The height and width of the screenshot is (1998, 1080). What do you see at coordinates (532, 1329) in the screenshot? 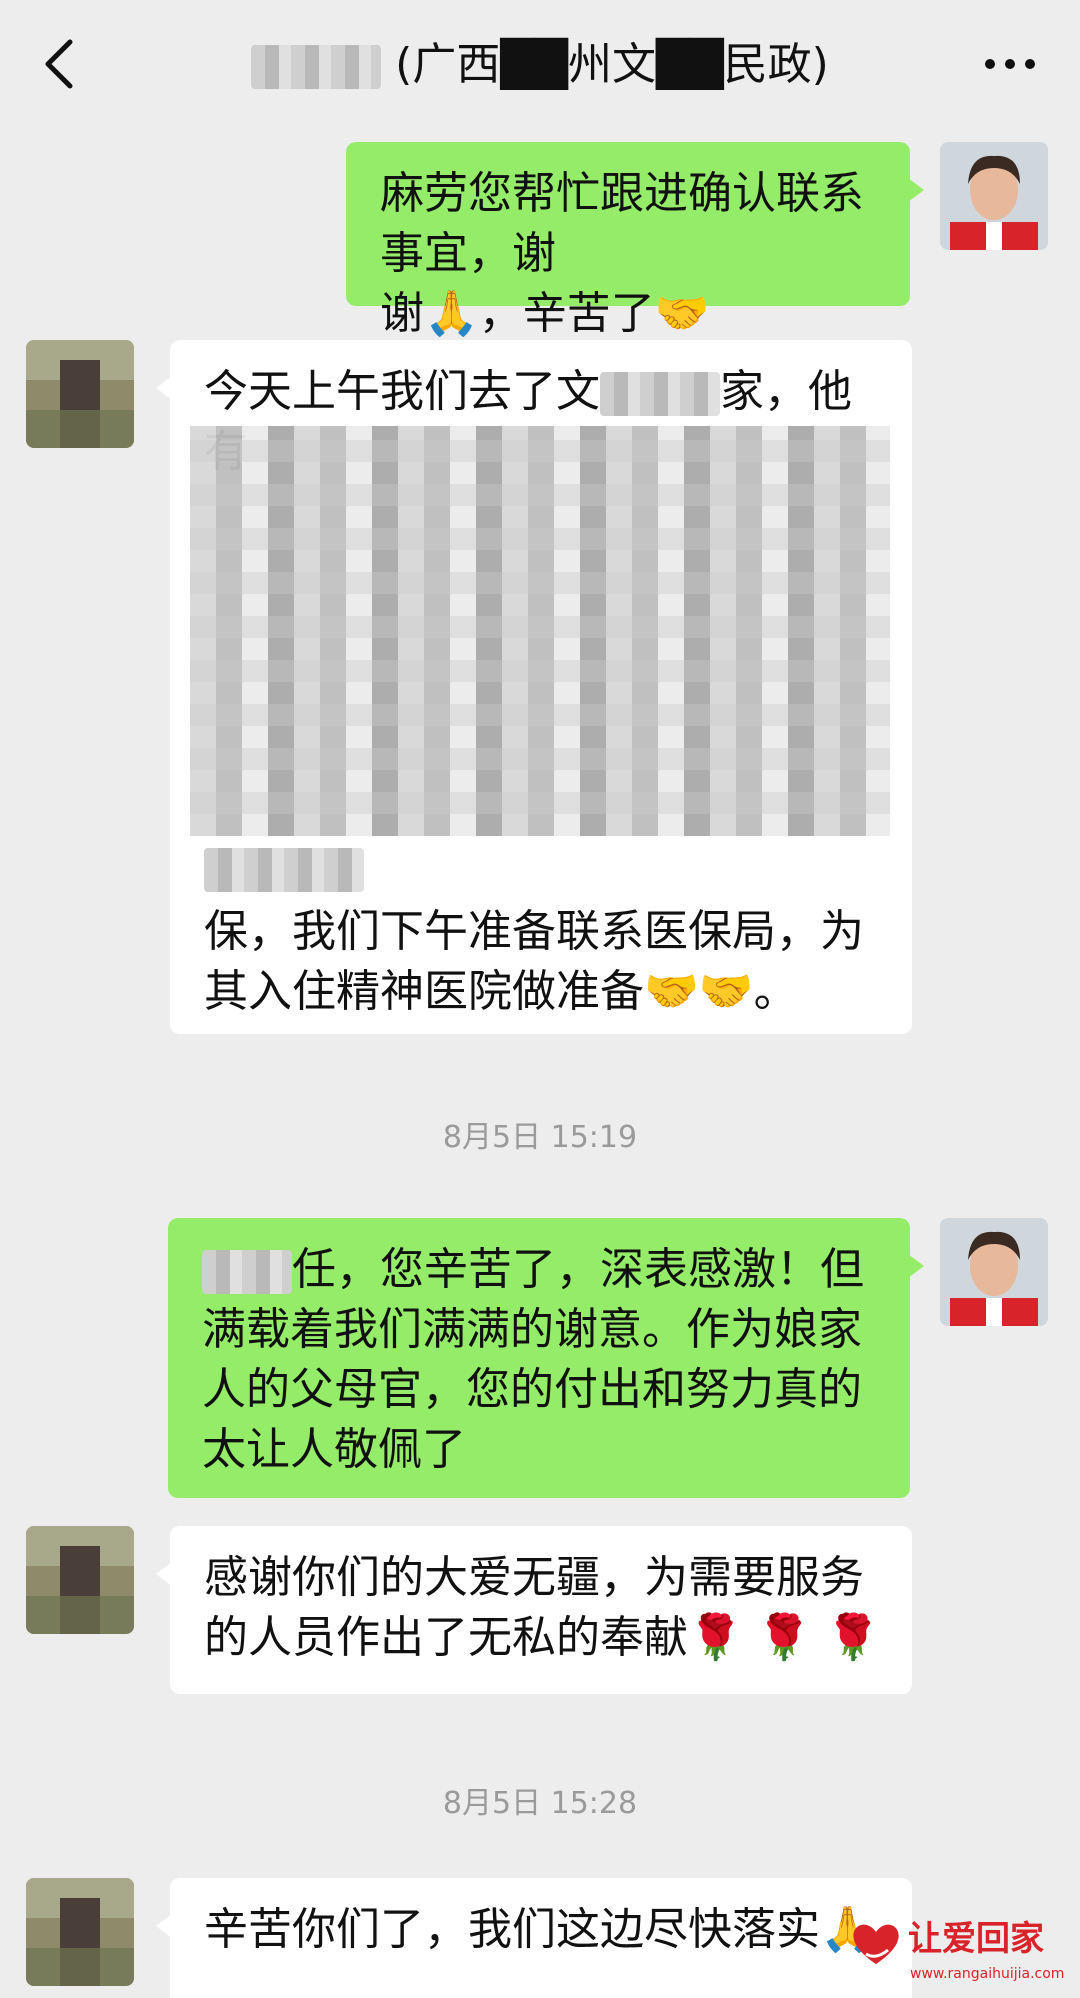
I see `message-text-line: 满载着我们满满的谢意。作为娘家` at bounding box center [532, 1329].